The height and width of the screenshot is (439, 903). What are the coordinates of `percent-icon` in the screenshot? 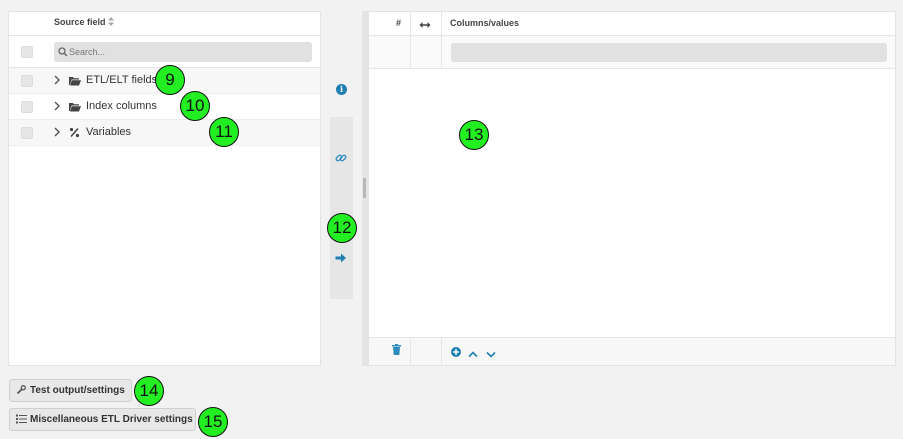 It's located at (74, 134).